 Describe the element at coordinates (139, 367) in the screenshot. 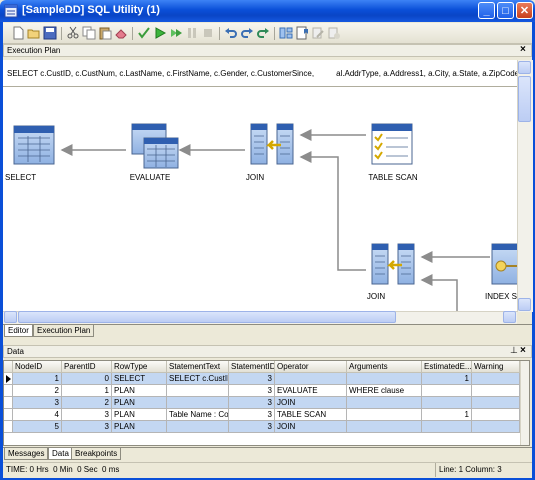

I see `column-header-rowtype: RowType` at that location.